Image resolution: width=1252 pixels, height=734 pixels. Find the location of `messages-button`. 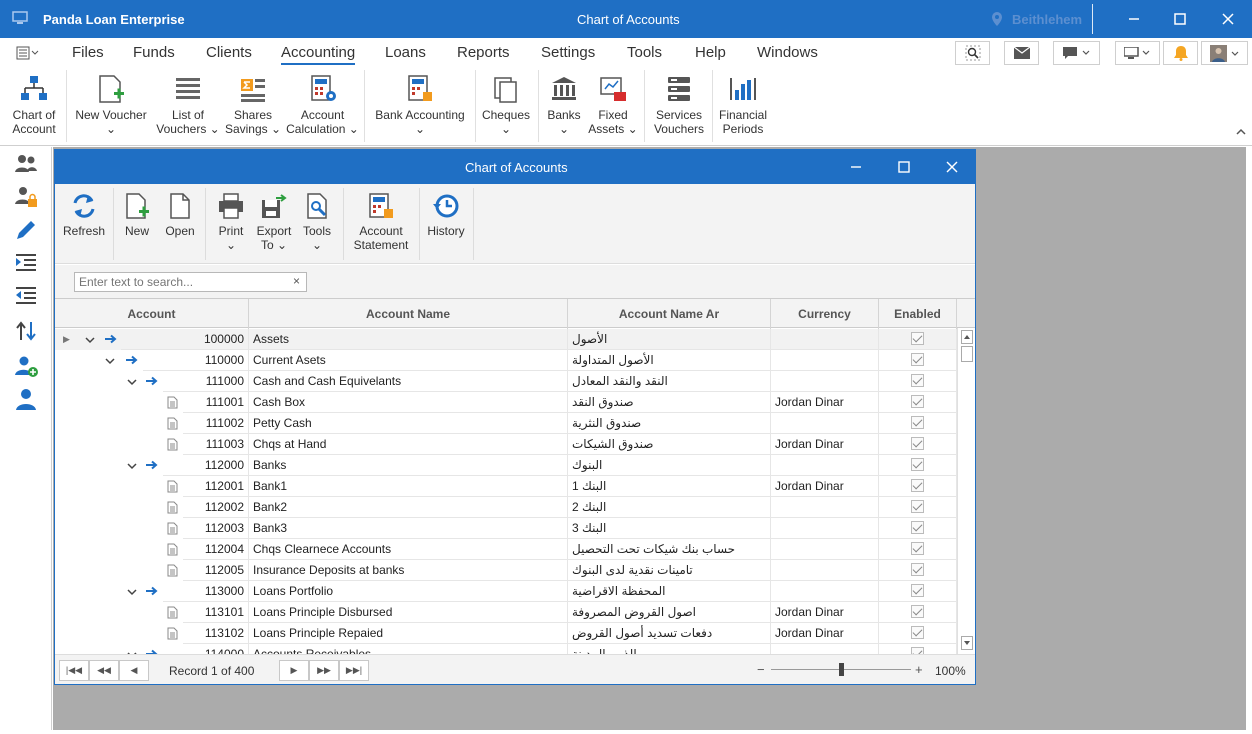

messages-button is located at coordinates (1021, 53).